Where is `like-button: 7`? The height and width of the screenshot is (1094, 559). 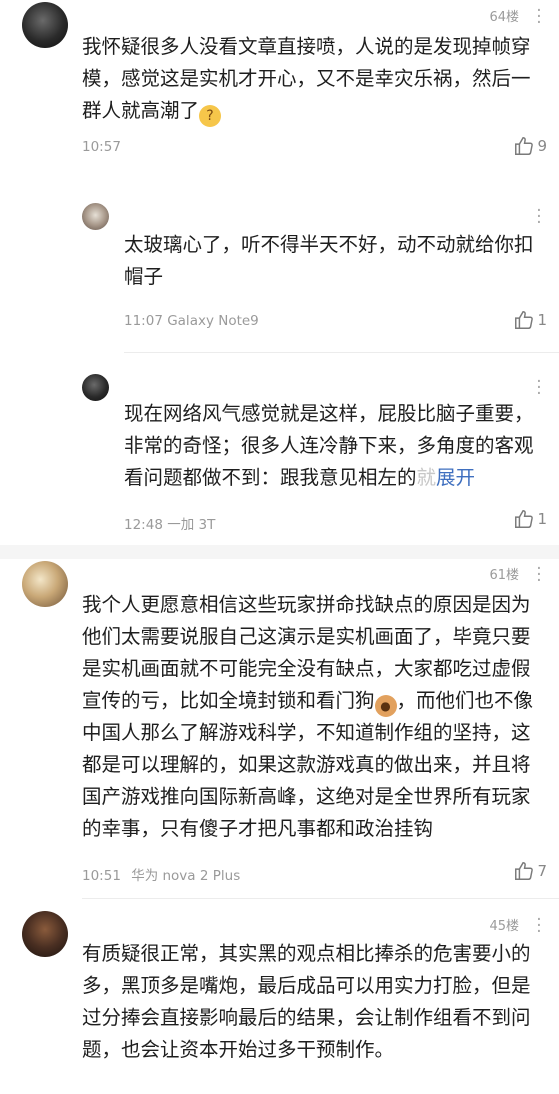 like-button: 7 is located at coordinates (530, 871).